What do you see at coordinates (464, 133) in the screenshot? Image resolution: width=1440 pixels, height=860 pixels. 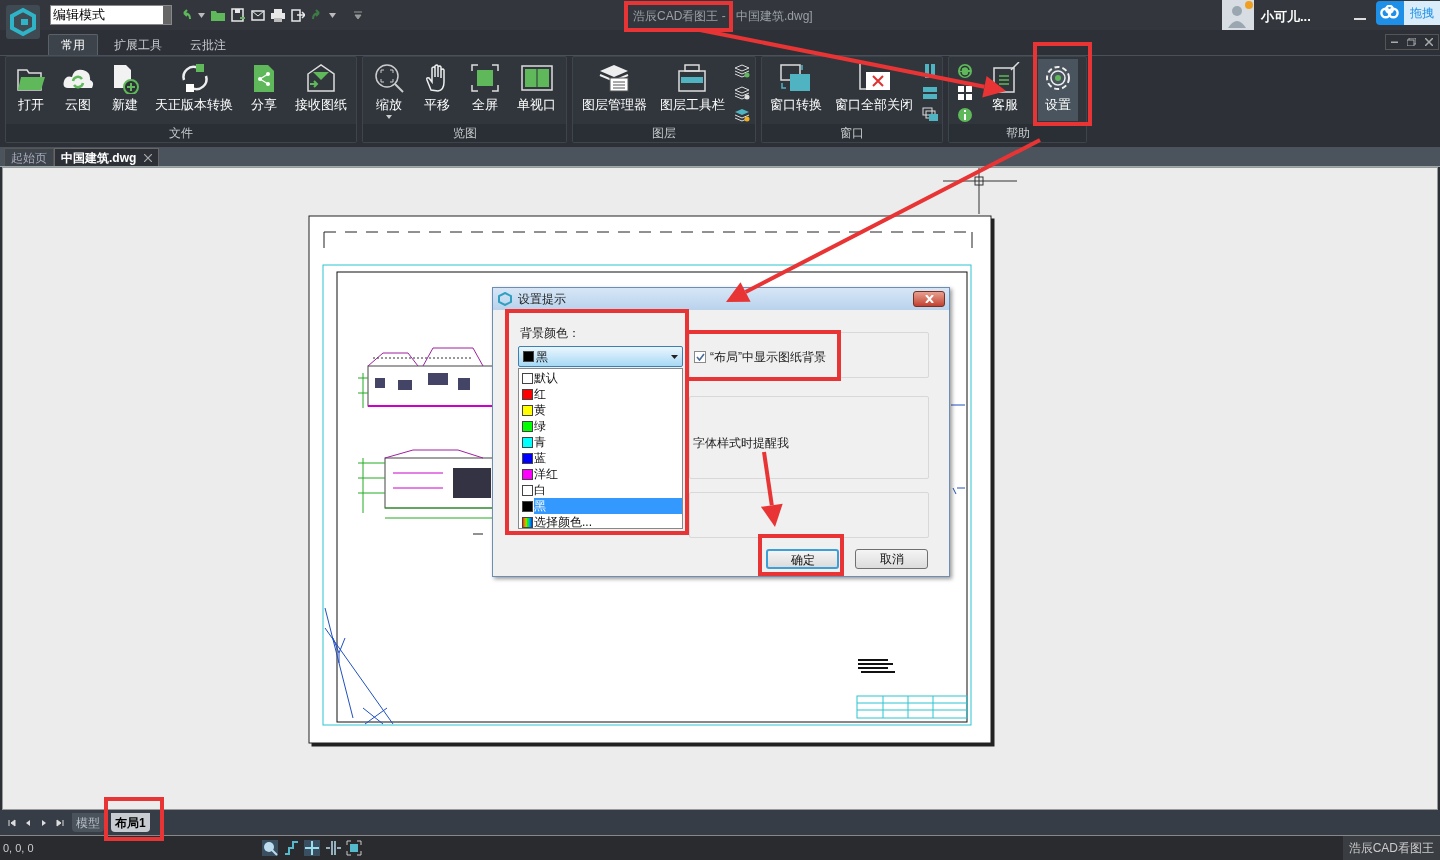 I see `ribbon-group-label: 览图` at bounding box center [464, 133].